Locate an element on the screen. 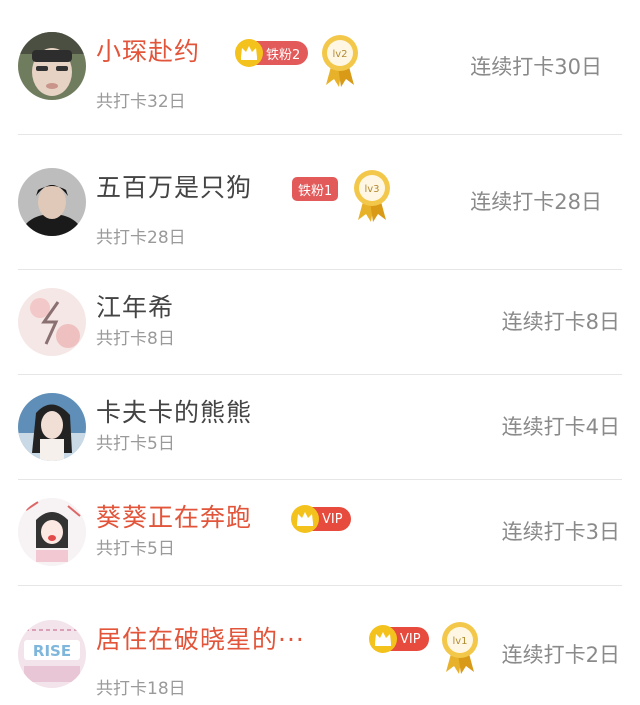  avatar: RISE is located at coordinates (52, 654).